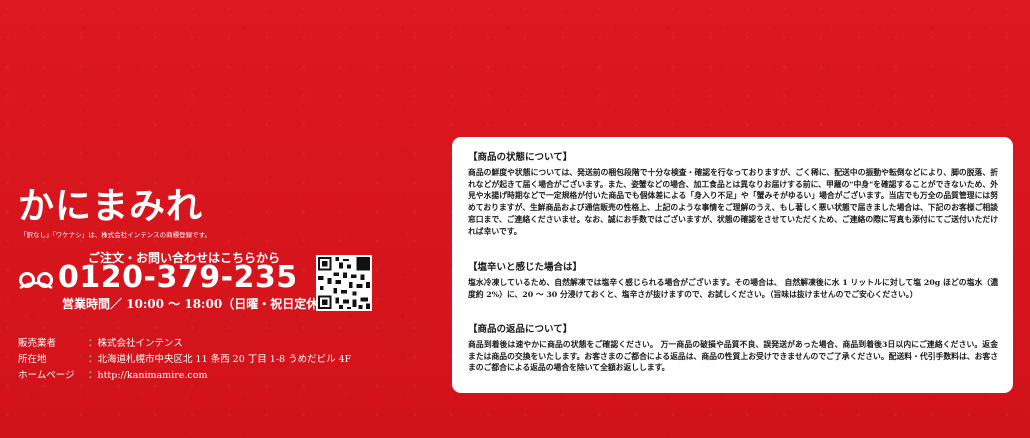 Image resolution: width=1030 pixels, height=438 pixels. What do you see at coordinates (147, 376) in the screenshot?
I see `homepage-link: ：http://kanimamire.com` at bounding box center [147, 376].